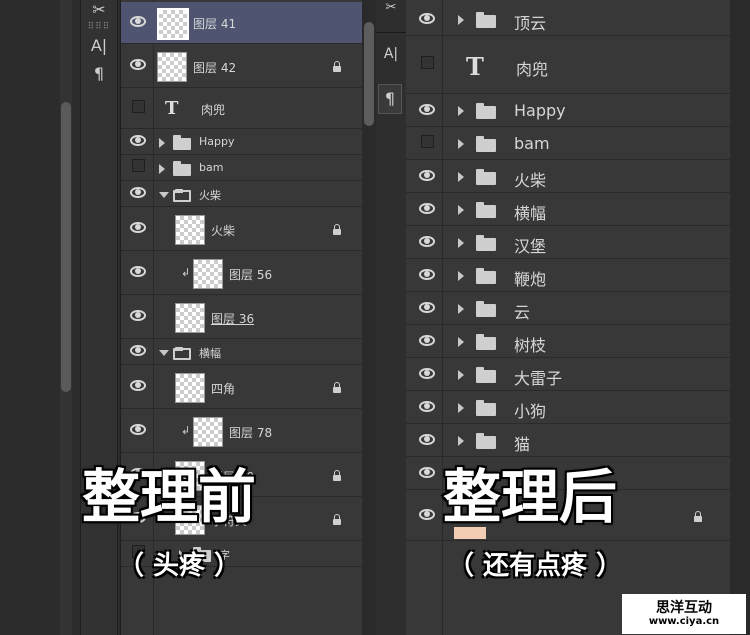 The image size is (750, 635). What do you see at coordinates (530, 23) in the screenshot?
I see `layer-name: 顶云` at bounding box center [530, 23].